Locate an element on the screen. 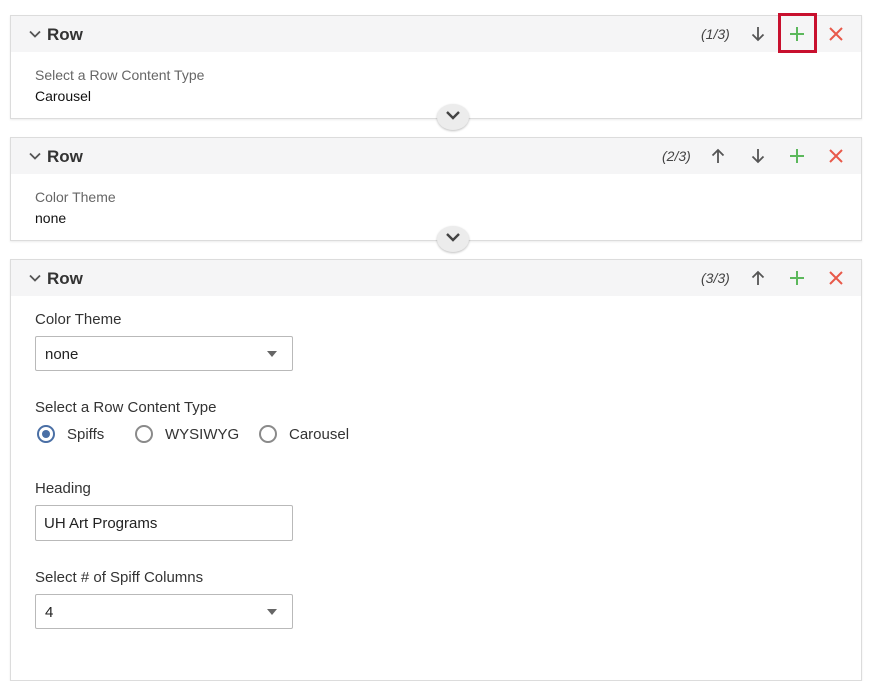 The image size is (875, 681). spiff-columns-select: 4 is located at coordinates (164, 611).